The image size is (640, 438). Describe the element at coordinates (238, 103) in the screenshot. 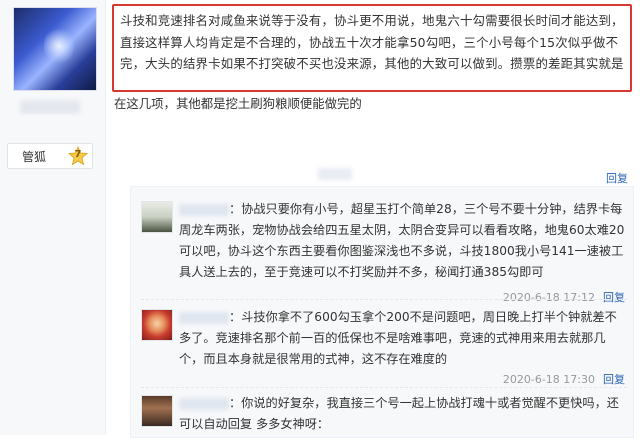

I see `post-text-continued: 在这几项，其他都是挖土刷狗粮顺便能做完的` at that location.